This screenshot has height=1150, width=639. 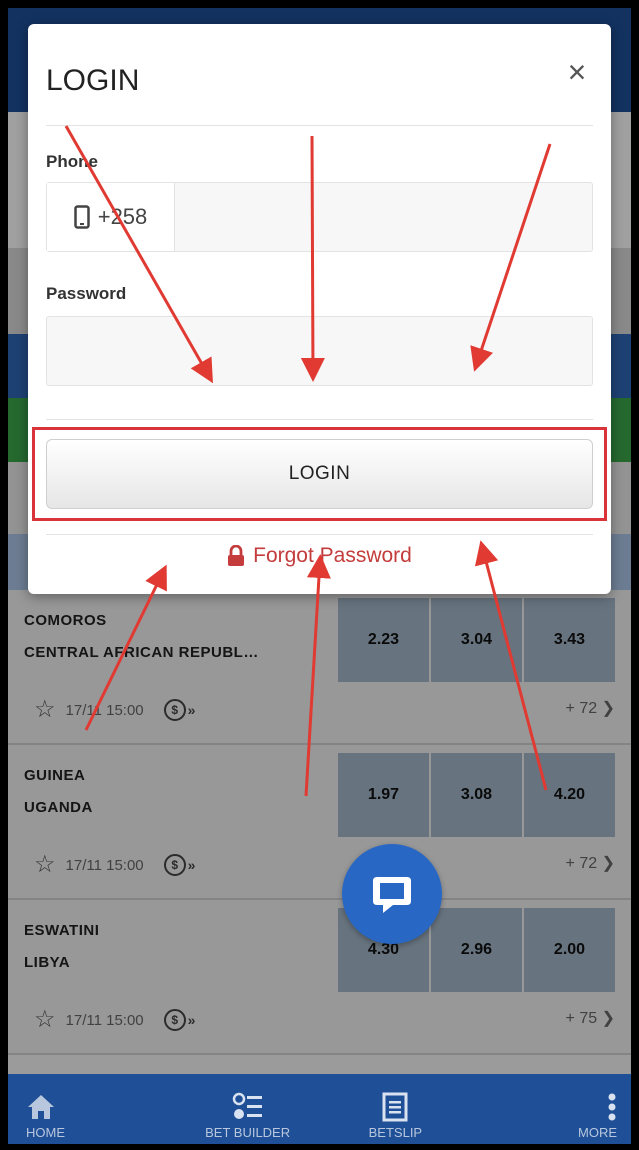 What do you see at coordinates (319, 419) in the screenshot?
I see `form-divider` at bounding box center [319, 419].